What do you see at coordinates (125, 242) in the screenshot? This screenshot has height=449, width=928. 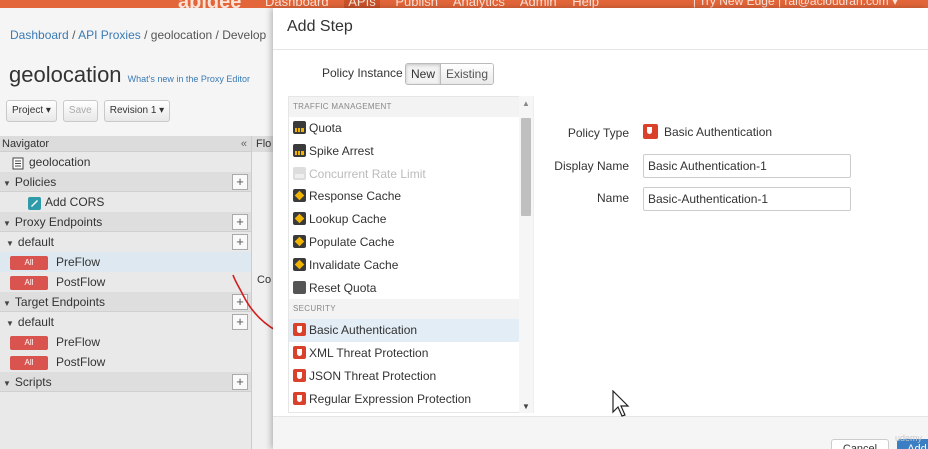 I see `proxy-endpoint-default: ▼ default +` at bounding box center [125, 242].